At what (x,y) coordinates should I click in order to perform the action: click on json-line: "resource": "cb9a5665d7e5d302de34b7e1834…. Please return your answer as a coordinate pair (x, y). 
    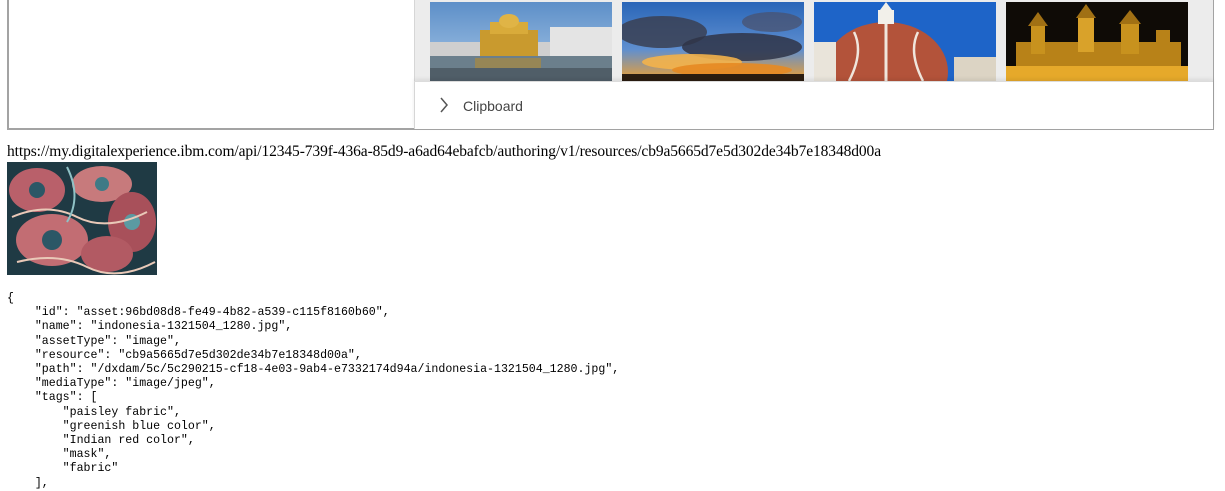
    Looking at the image, I should click on (184, 355).